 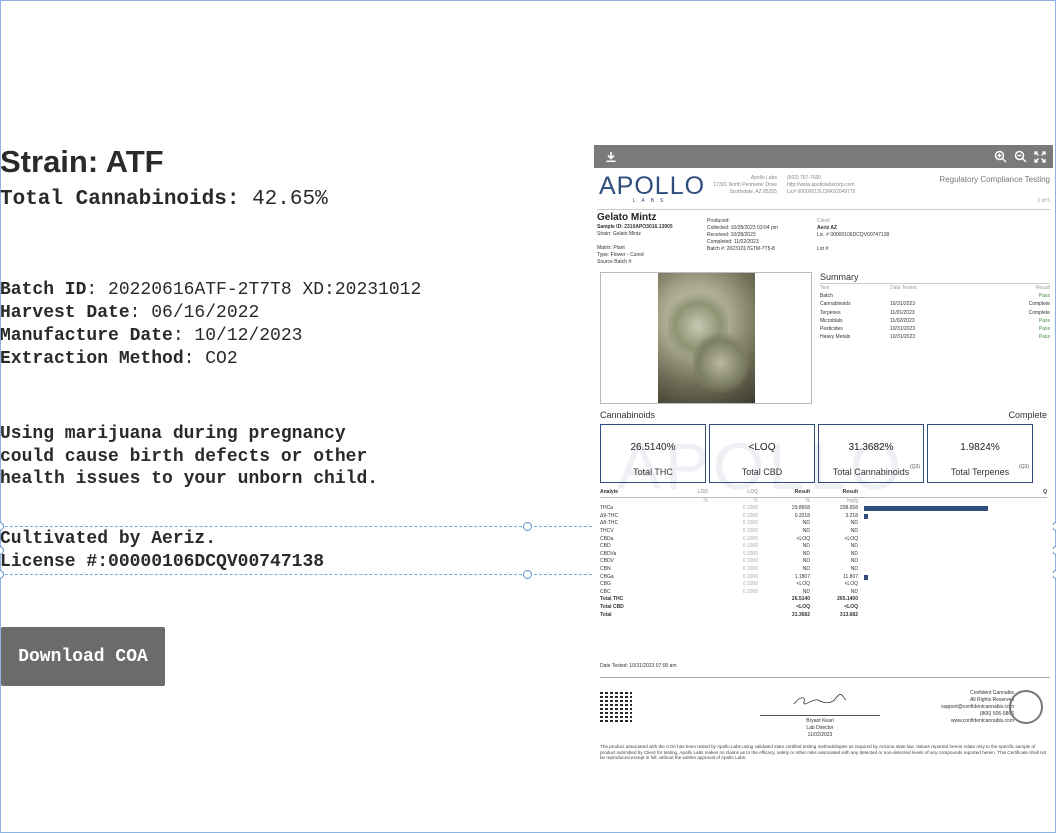 What do you see at coordinates (1040, 157) in the screenshot?
I see `fullscreen-icon` at bounding box center [1040, 157].